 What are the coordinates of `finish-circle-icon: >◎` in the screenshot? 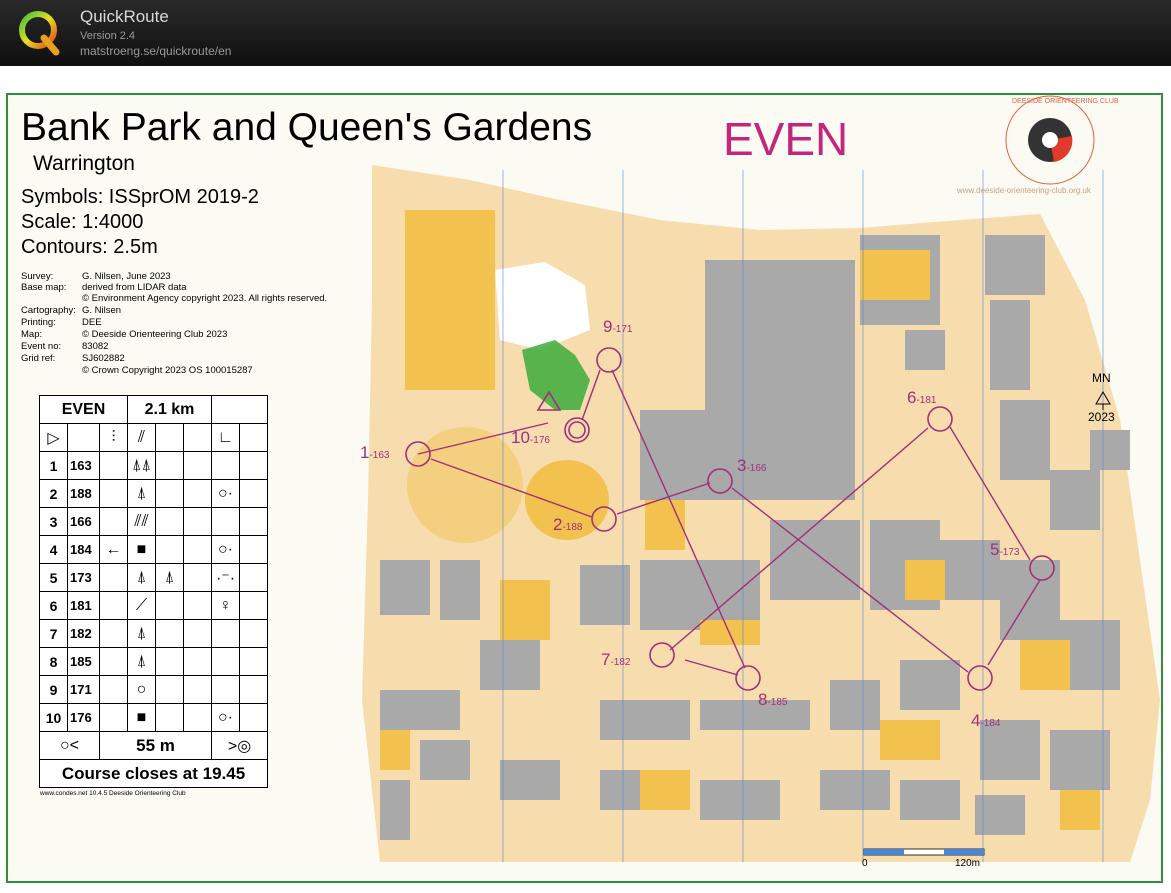 It's located at (239, 745).